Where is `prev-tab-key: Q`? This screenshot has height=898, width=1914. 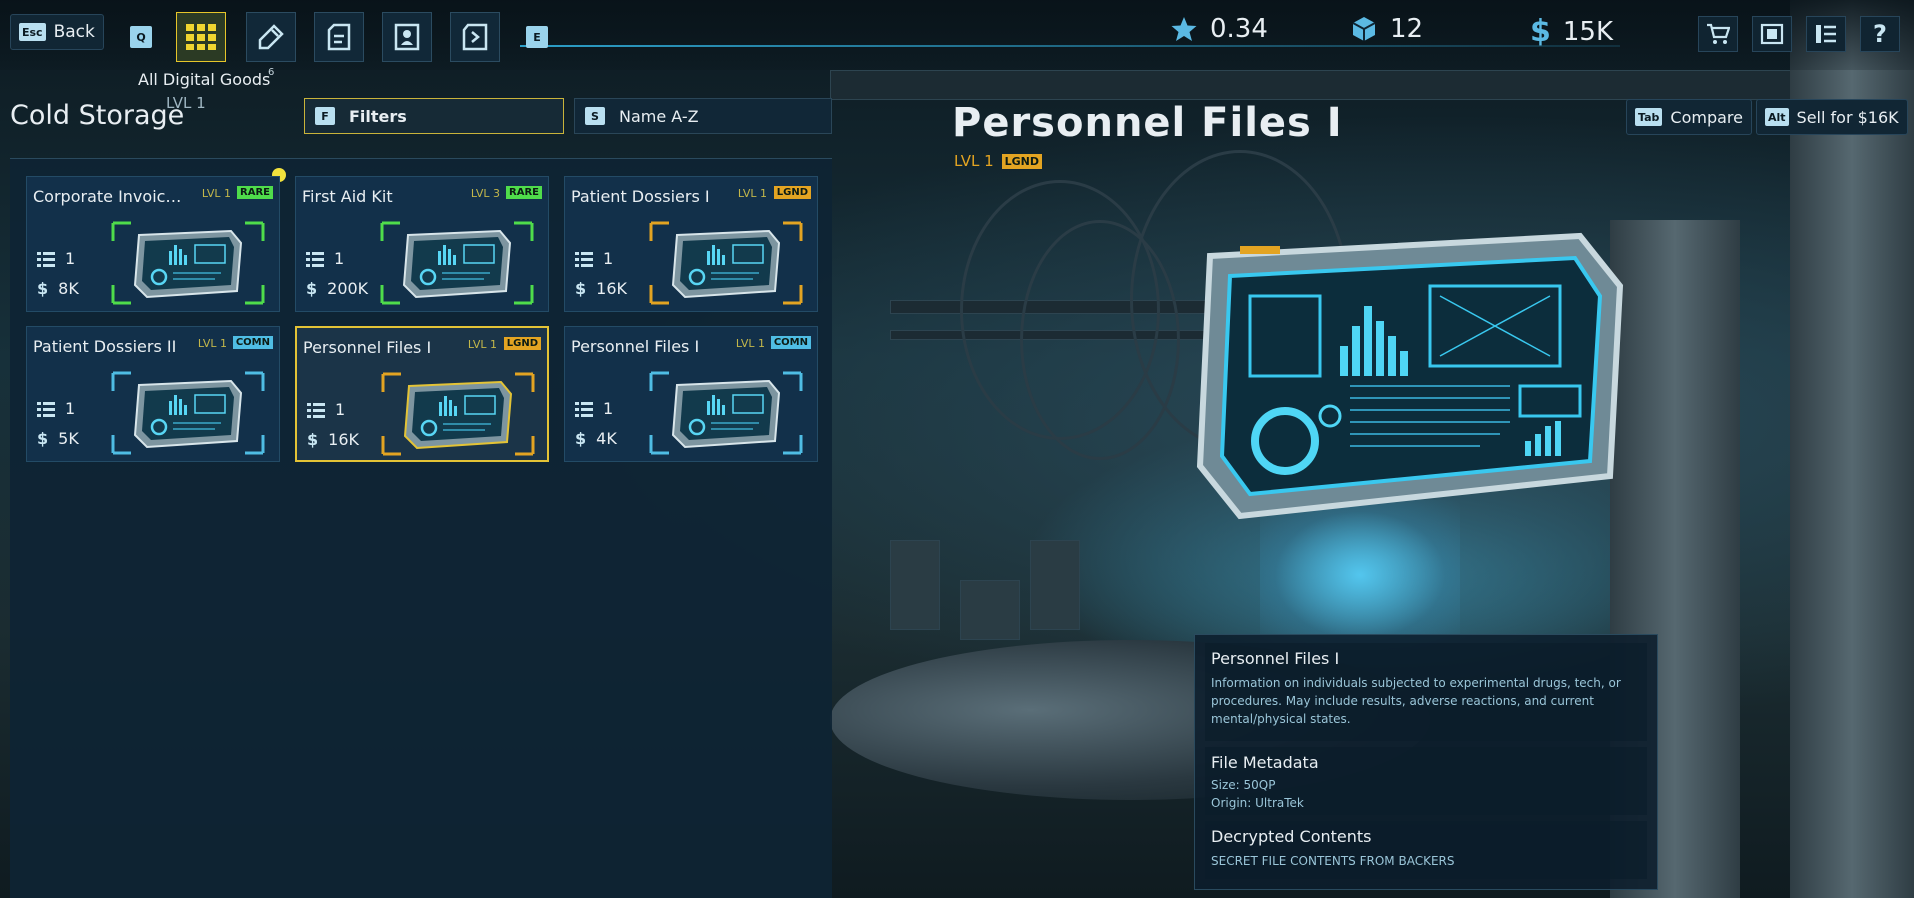 prev-tab-key: Q is located at coordinates (141, 37).